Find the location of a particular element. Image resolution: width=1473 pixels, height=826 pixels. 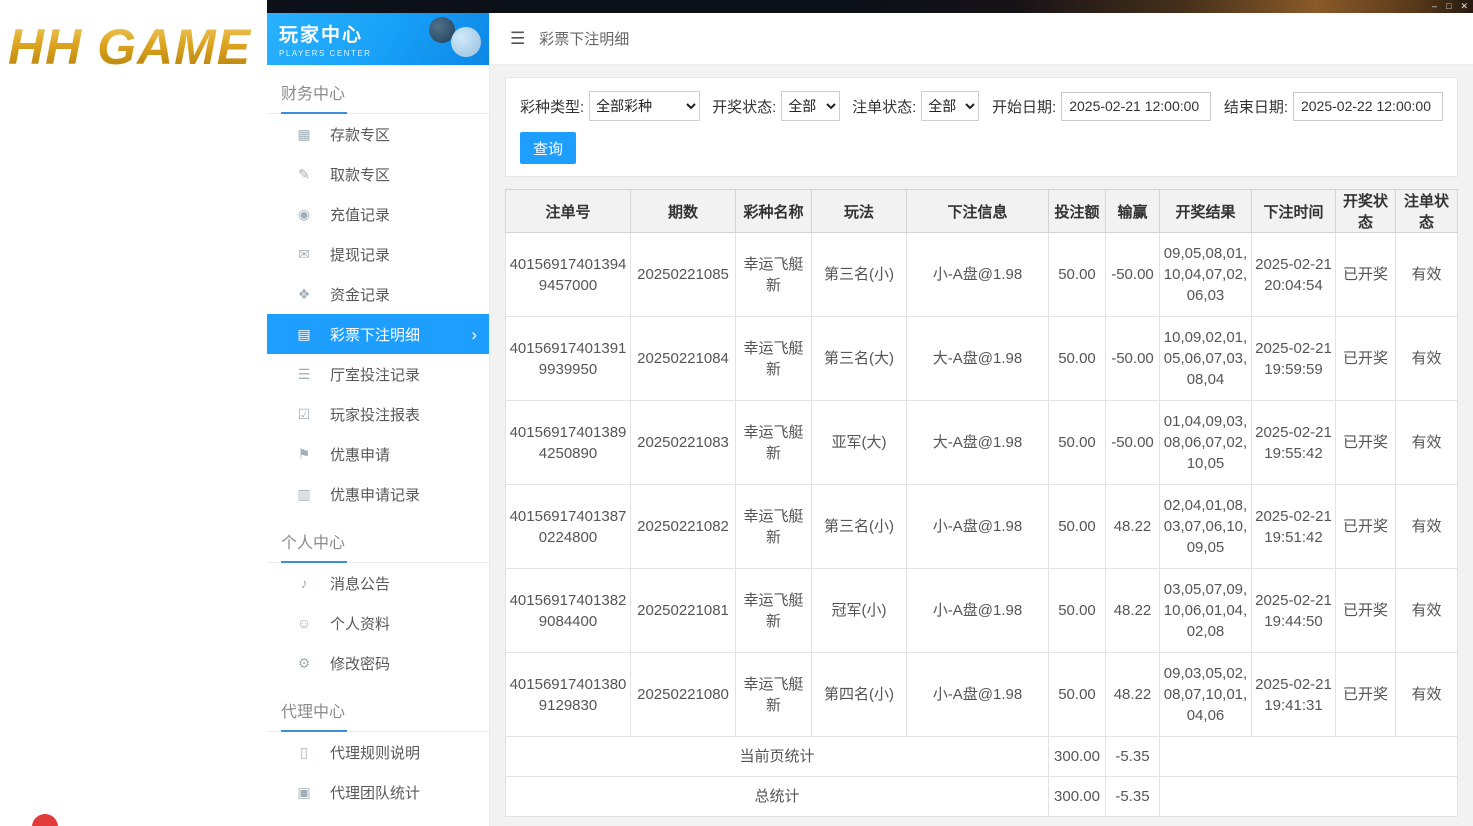

sidebar-item-withdraw-zone: ✎ 取款专区 is located at coordinates (378, 174).